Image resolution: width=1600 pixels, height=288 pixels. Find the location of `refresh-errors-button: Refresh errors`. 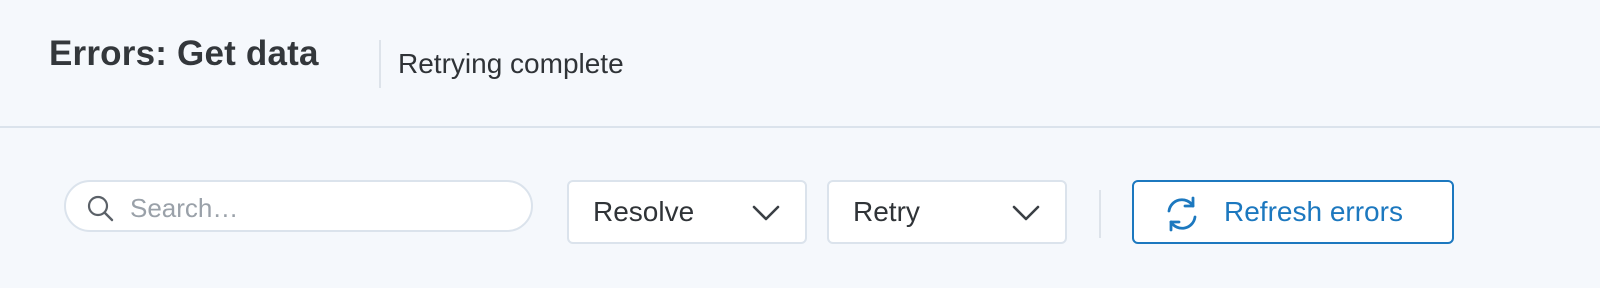

refresh-errors-button: Refresh errors is located at coordinates (1293, 212).